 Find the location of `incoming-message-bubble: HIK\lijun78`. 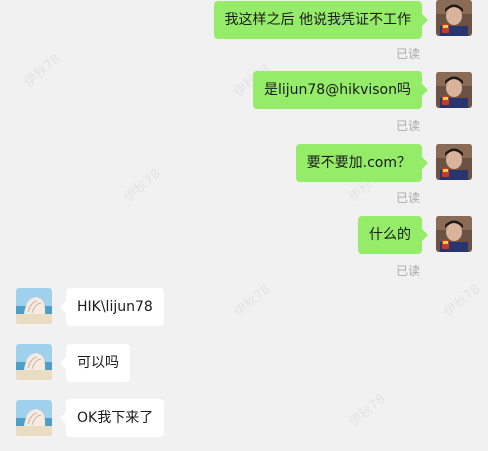

incoming-message-bubble: HIK\lijun78 is located at coordinates (112, 307).